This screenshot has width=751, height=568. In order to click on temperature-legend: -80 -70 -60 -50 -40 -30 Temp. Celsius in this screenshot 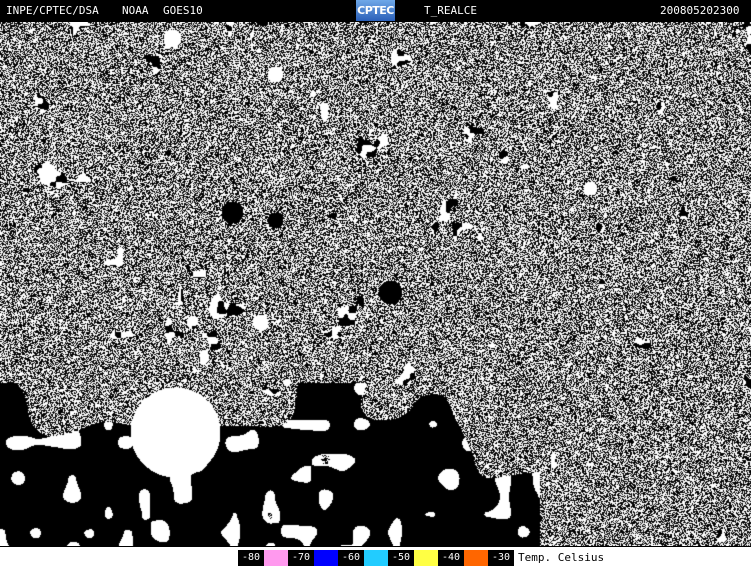, I will do `click(375, 557)`.